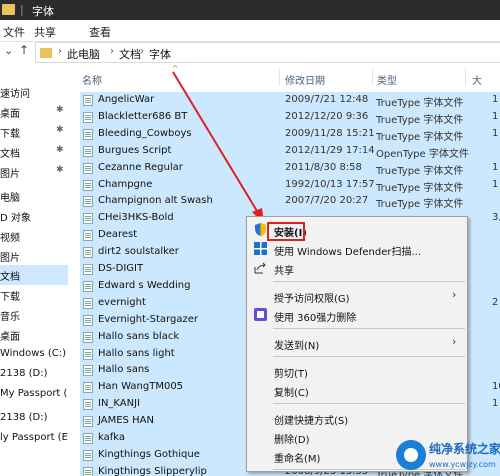 The image size is (500, 476). What do you see at coordinates (121, 268) in the screenshot?
I see `file-name: DS-DIGIT` at bounding box center [121, 268].